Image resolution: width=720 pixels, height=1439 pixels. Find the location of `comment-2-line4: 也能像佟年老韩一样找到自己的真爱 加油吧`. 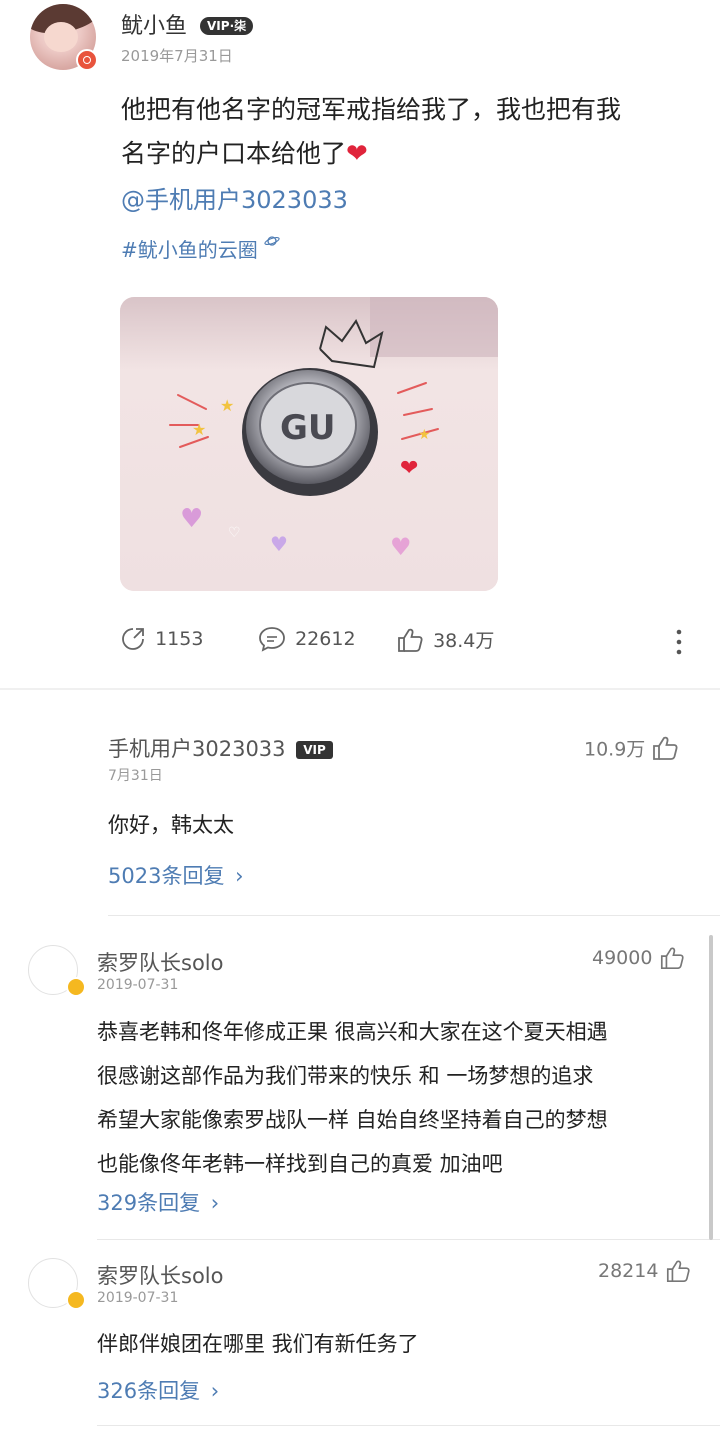

comment-2-line4: 也能像佟年老韩一样找到自己的真爱 加油吧 is located at coordinates (300, 1164).